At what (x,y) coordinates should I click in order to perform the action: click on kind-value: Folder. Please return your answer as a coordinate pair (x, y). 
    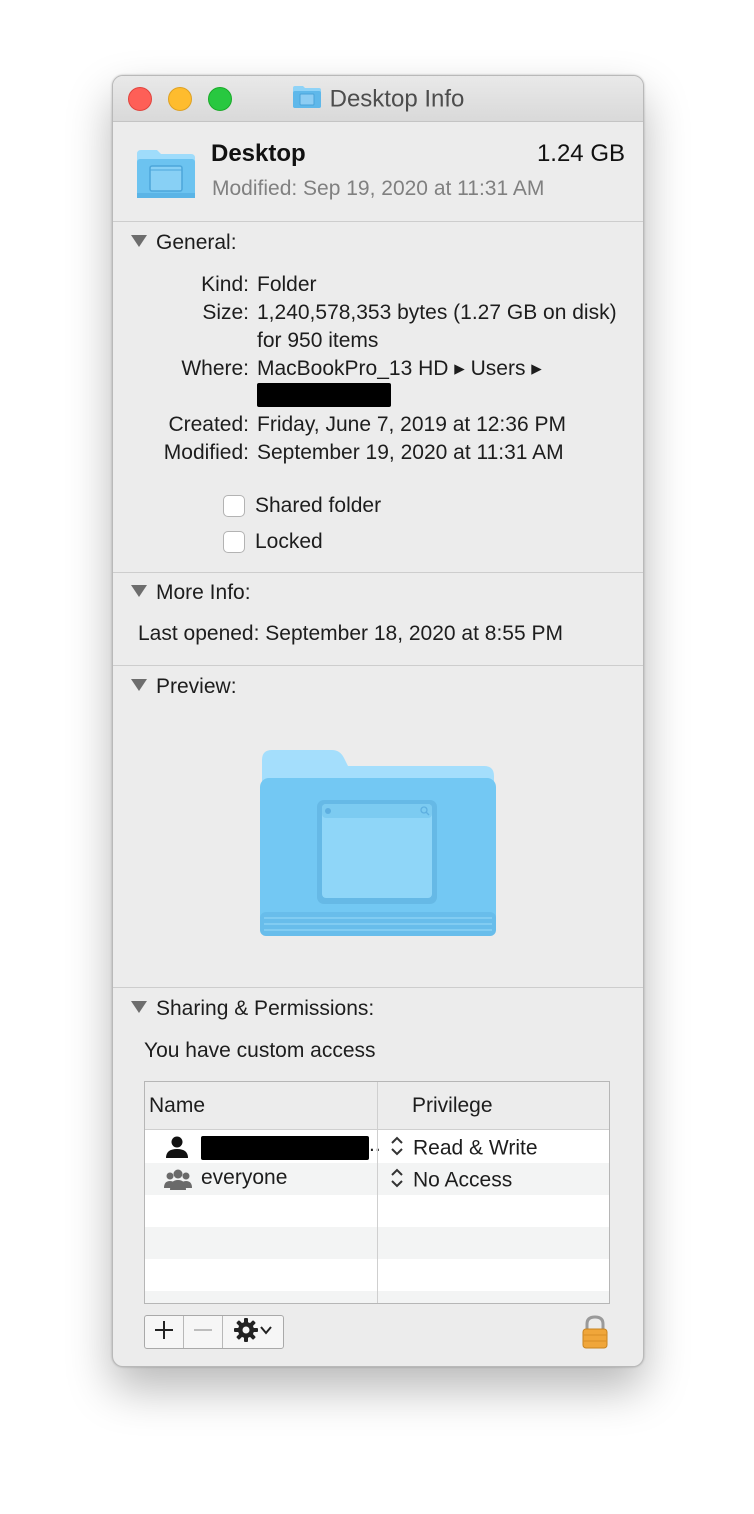
    Looking at the image, I should click on (287, 284).